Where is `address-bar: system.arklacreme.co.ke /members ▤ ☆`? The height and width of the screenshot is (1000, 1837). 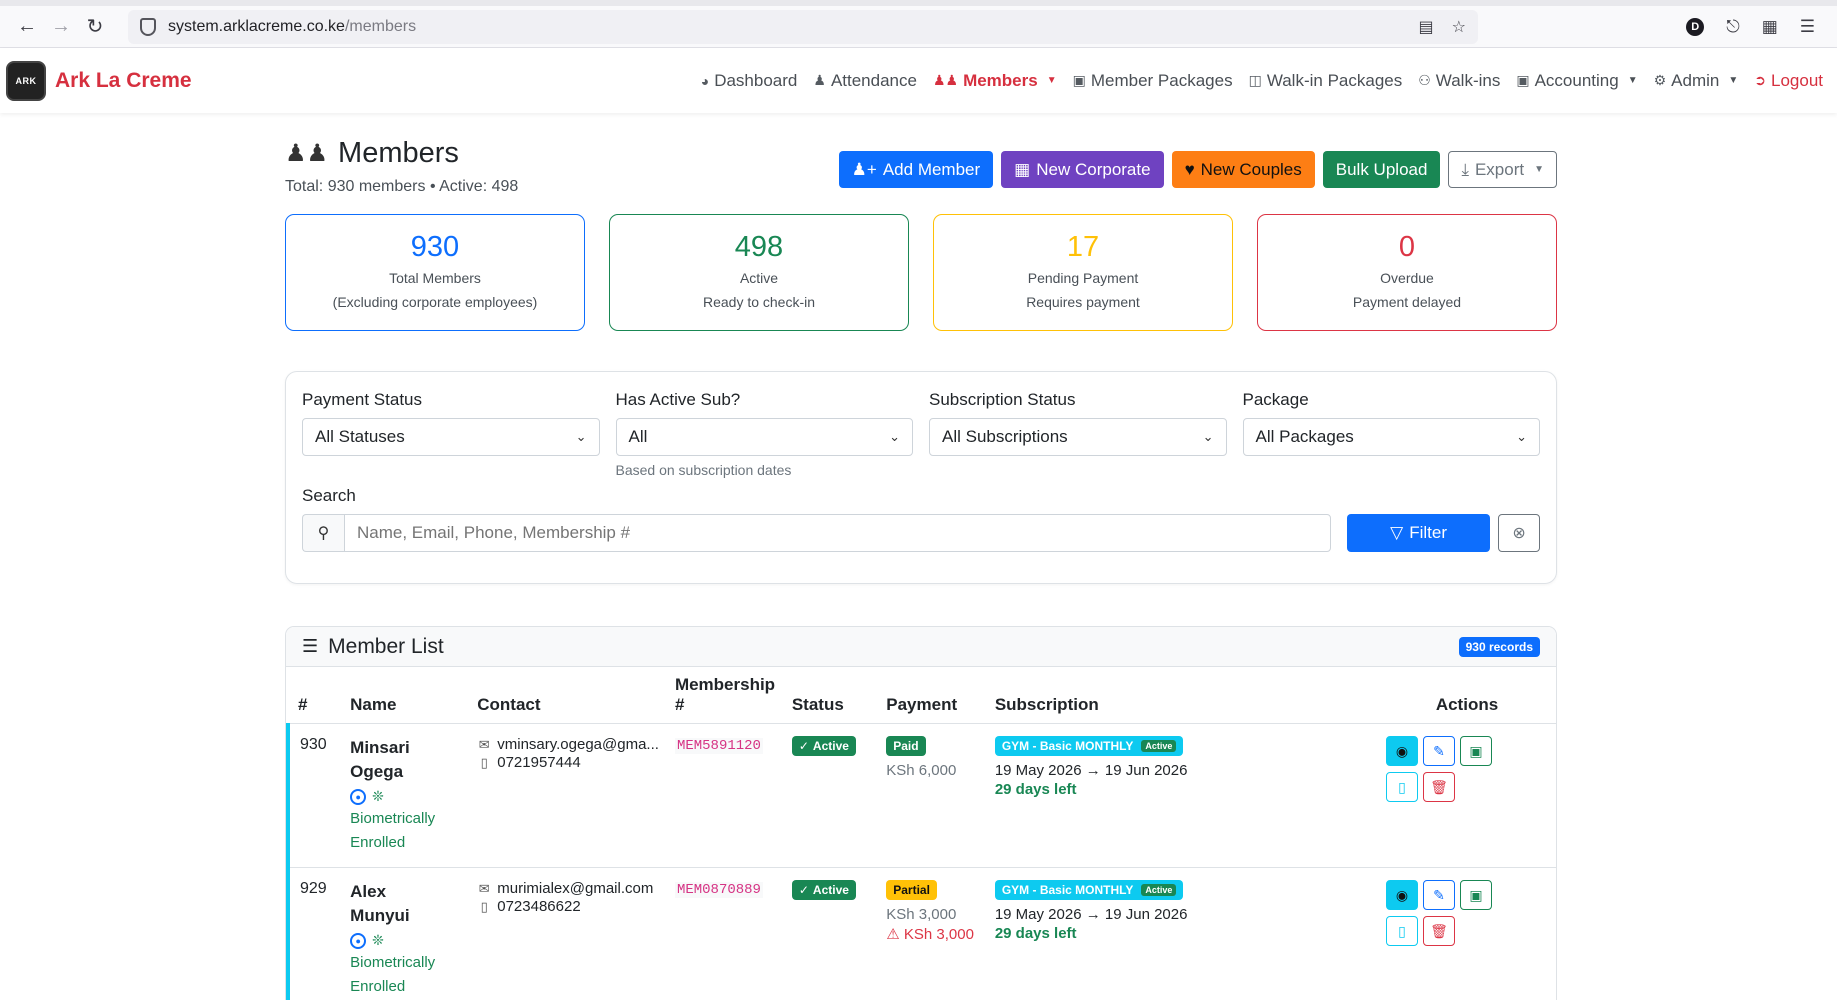
address-bar: system.arklacreme.co.ke /members ▤ ☆ is located at coordinates (803, 26).